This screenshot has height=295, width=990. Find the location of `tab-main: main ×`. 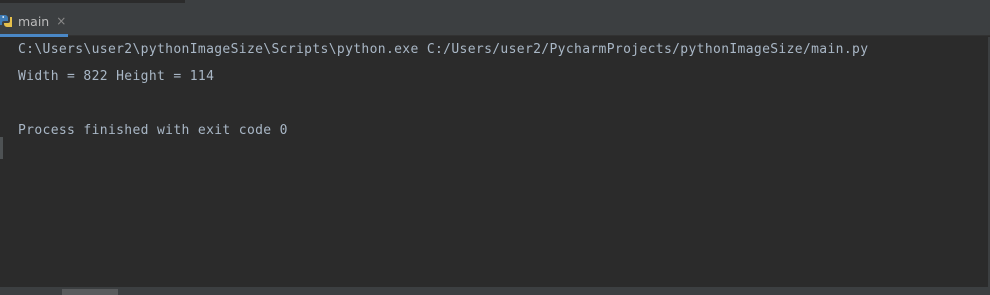

tab-main: main × is located at coordinates (34, 21).